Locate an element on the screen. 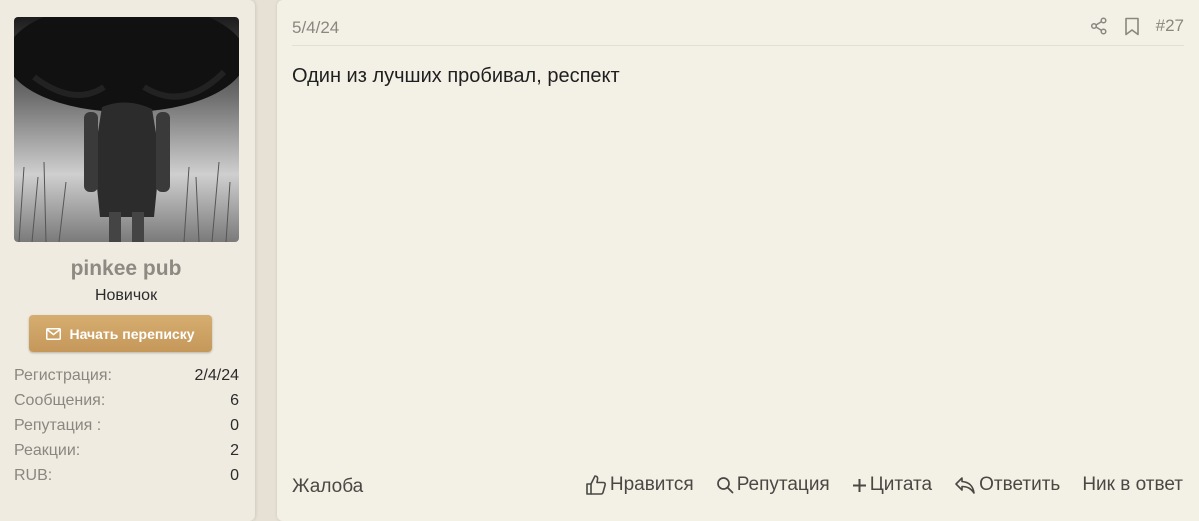 The width and height of the screenshot is (1199, 521). quote-button: Цитата is located at coordinates (892, 485).